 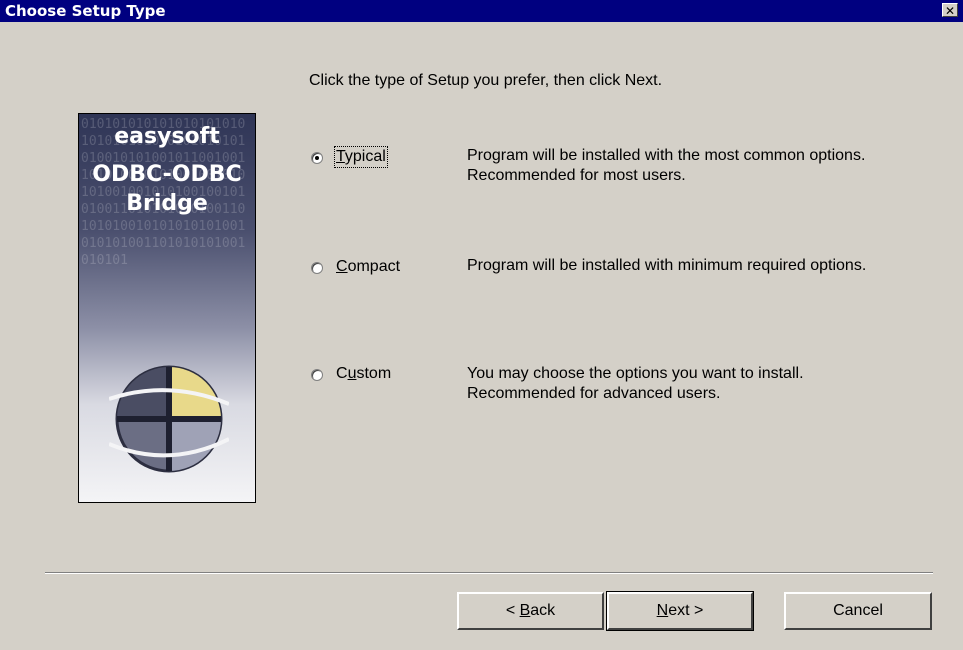 I want to click on back-button: < Back, so click(x=530, y=611).